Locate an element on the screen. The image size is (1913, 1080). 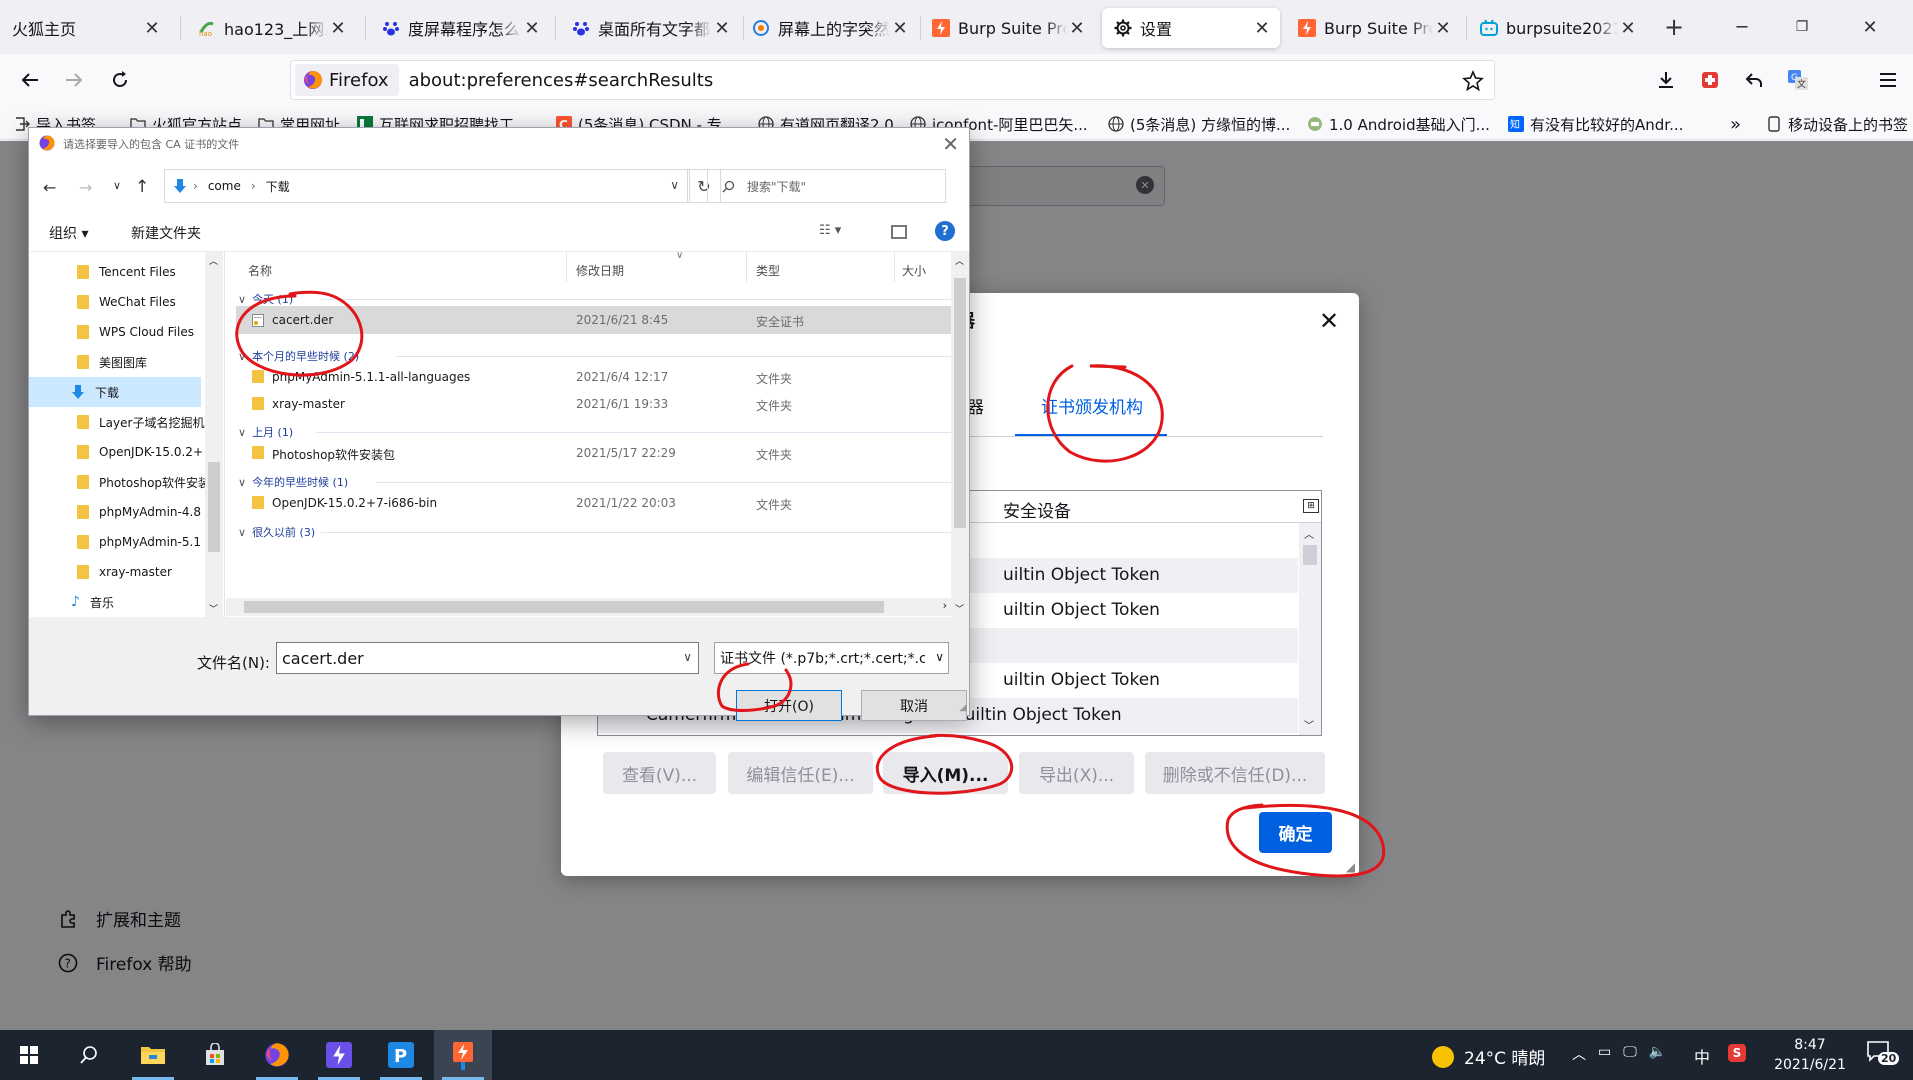
column-size: 大小 is located at coordinates (914, 270).